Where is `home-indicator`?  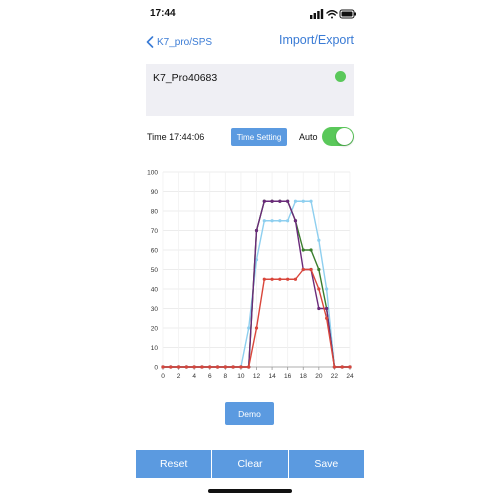 home-indicator is located at coordinates (250, 491).